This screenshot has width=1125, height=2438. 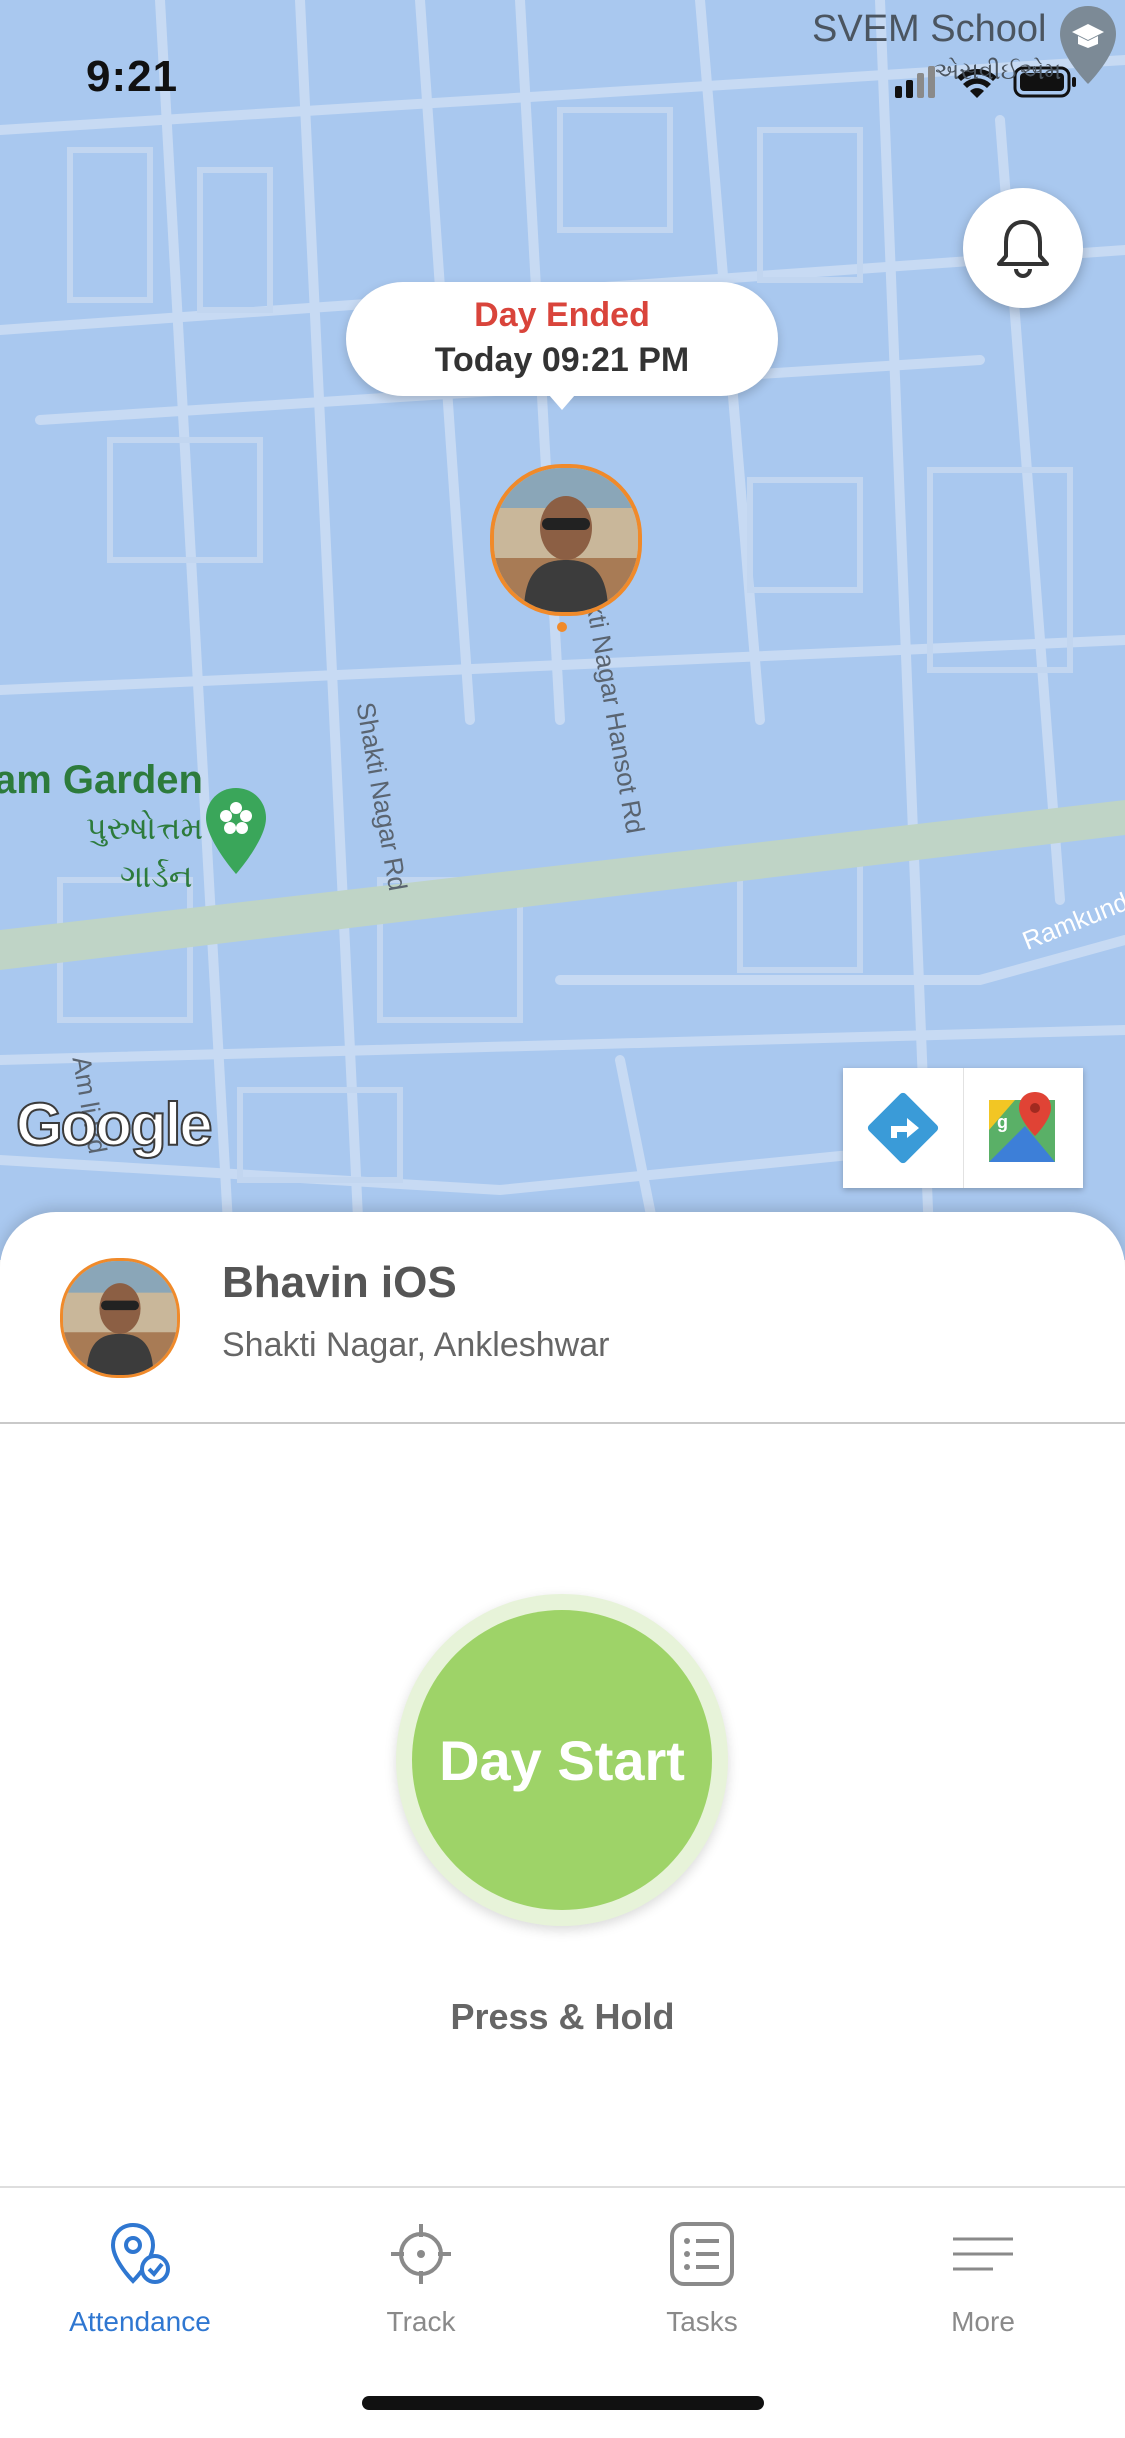 What do you see at coordinates (562, 1318) in the screenshot?
I see `profile-row: Bhavin iOS Shakti Nagar, Ankleshwar` at bounding box center [562, 1318].